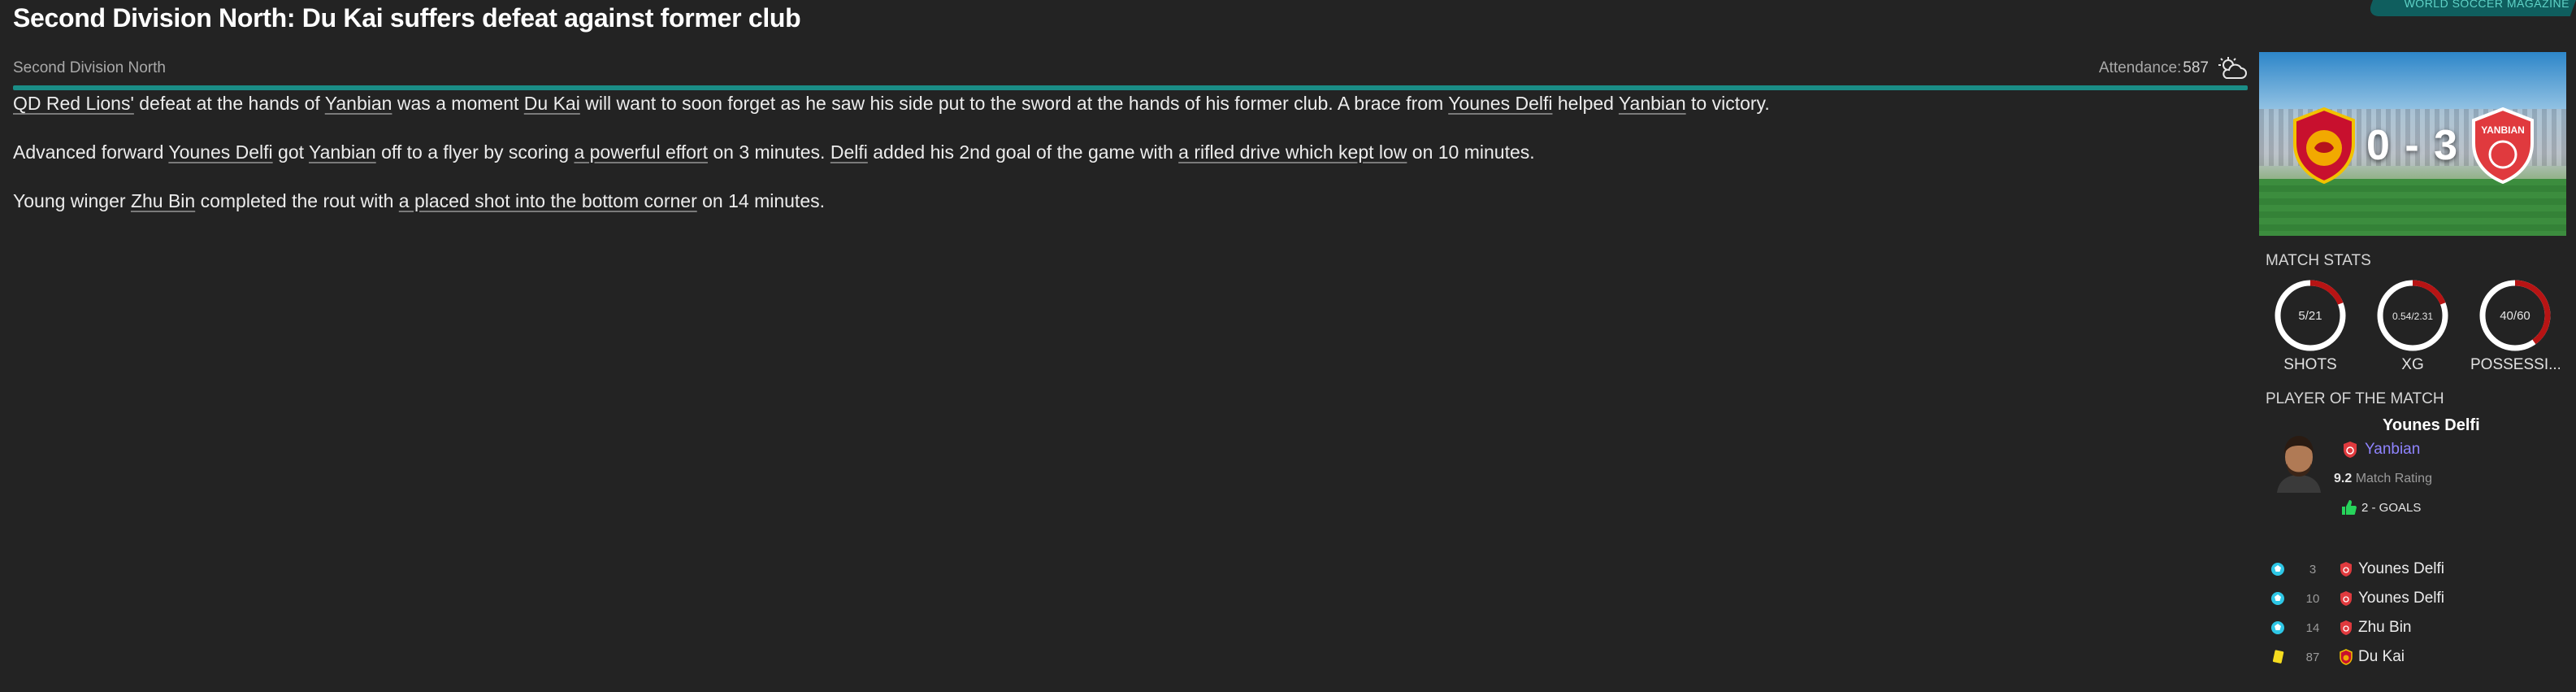 This screenshot has height=692, width=2576. I want to click on stat-value: 40/60, so click(2515, 316).